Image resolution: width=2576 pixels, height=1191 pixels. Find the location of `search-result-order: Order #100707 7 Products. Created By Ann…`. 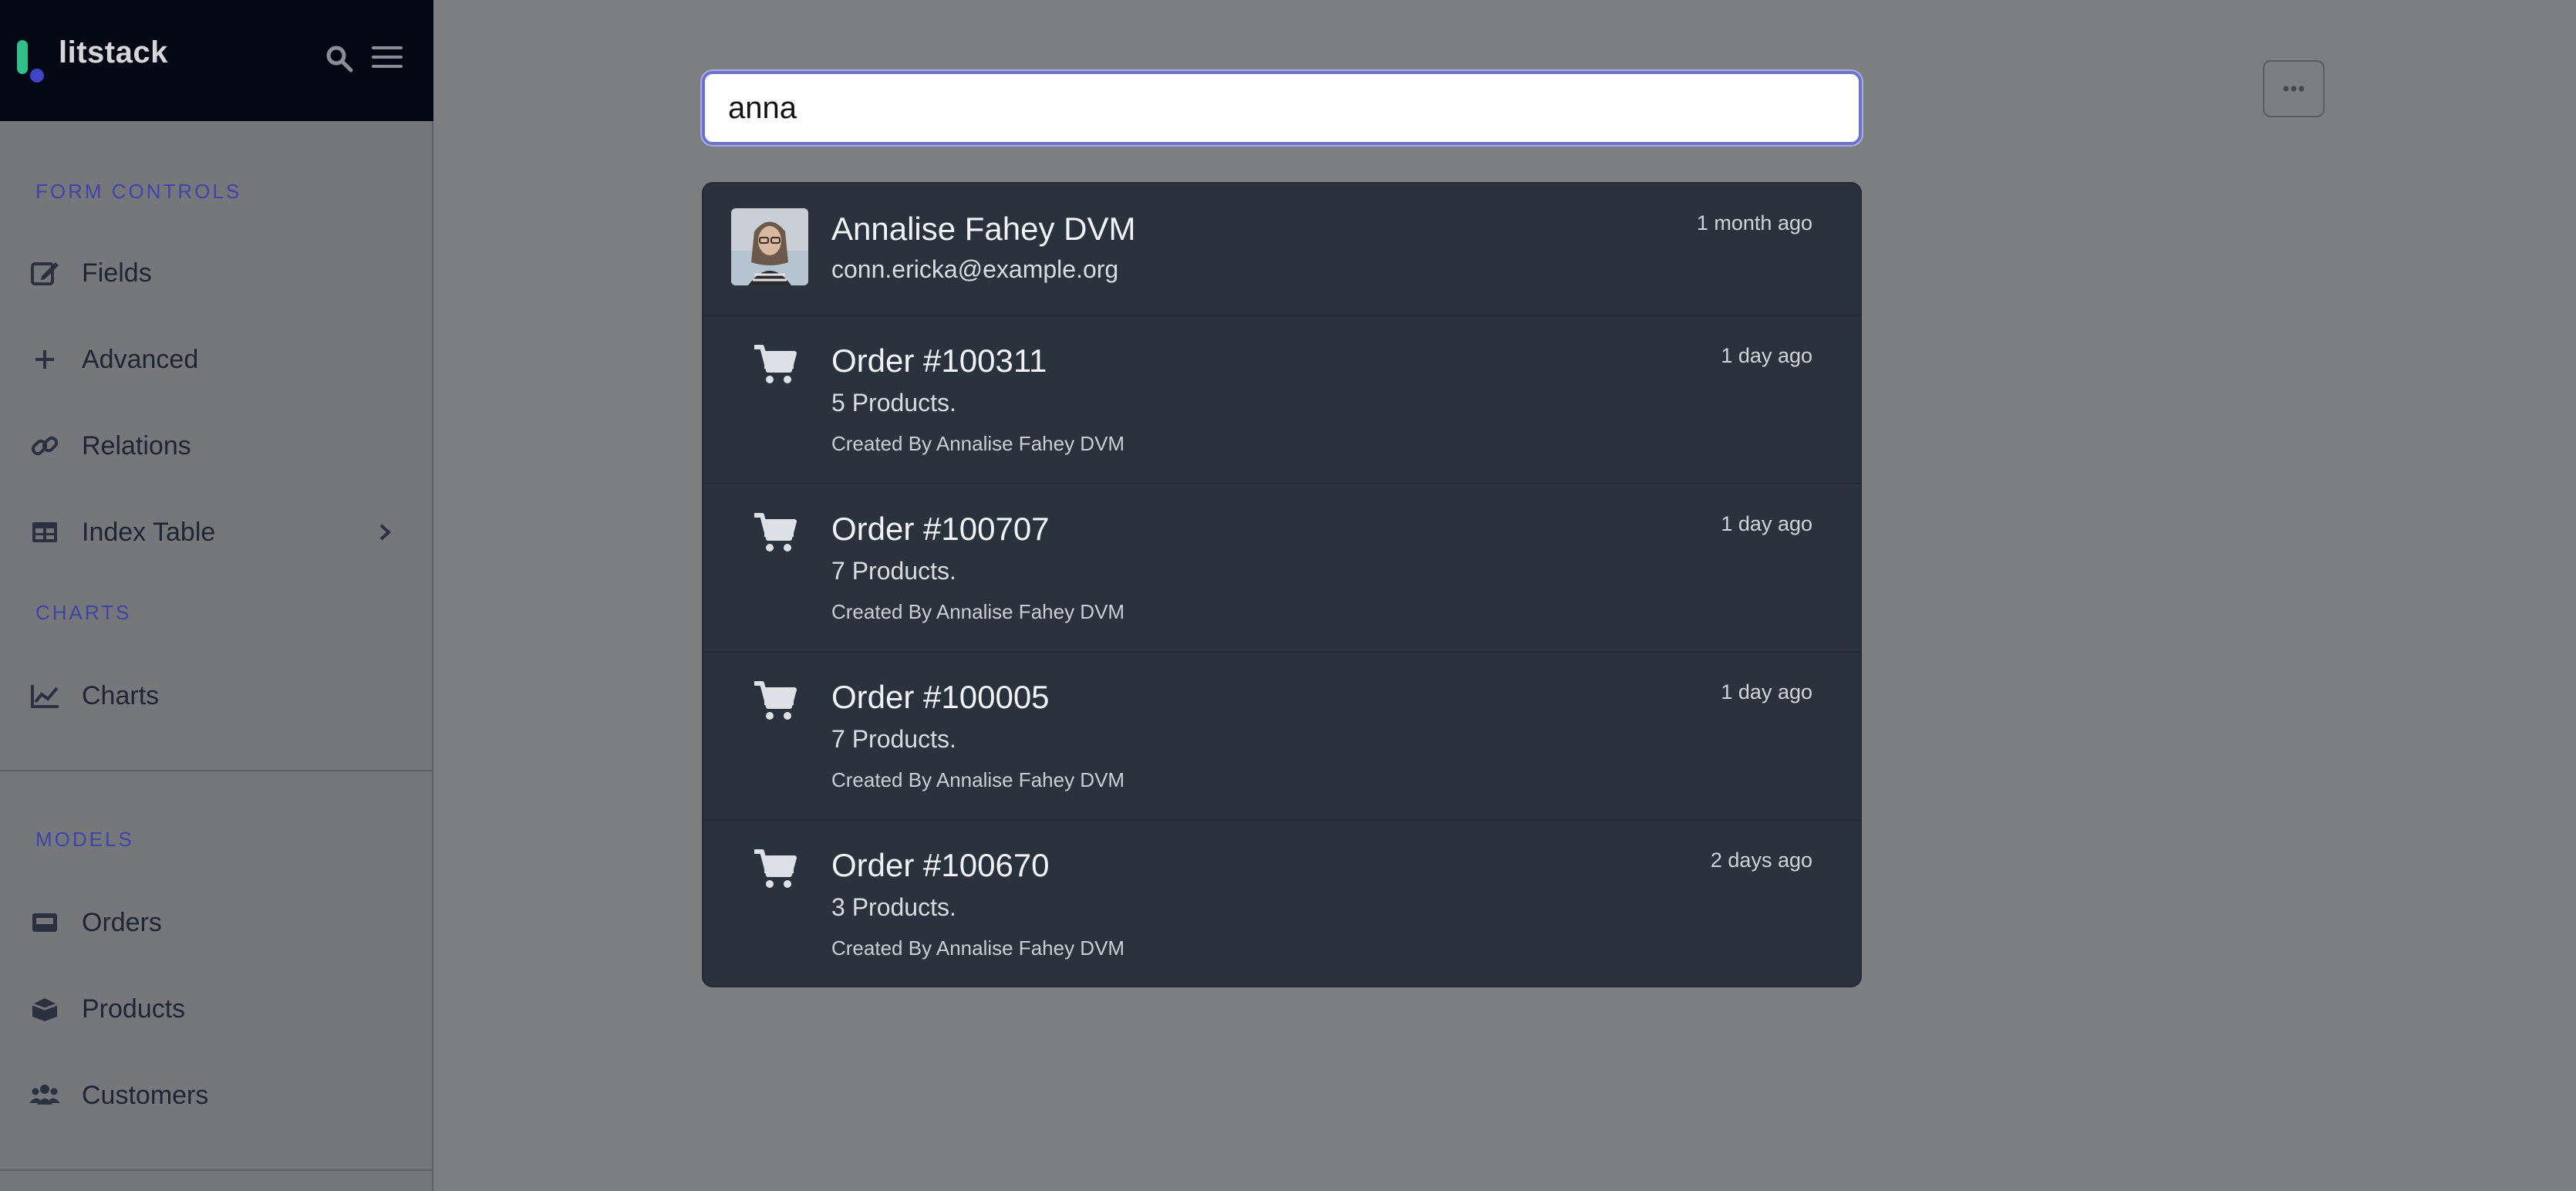

search-result-order: Order #100707 7 Products. Created By Ann… is located at coordinates (1281, 567).